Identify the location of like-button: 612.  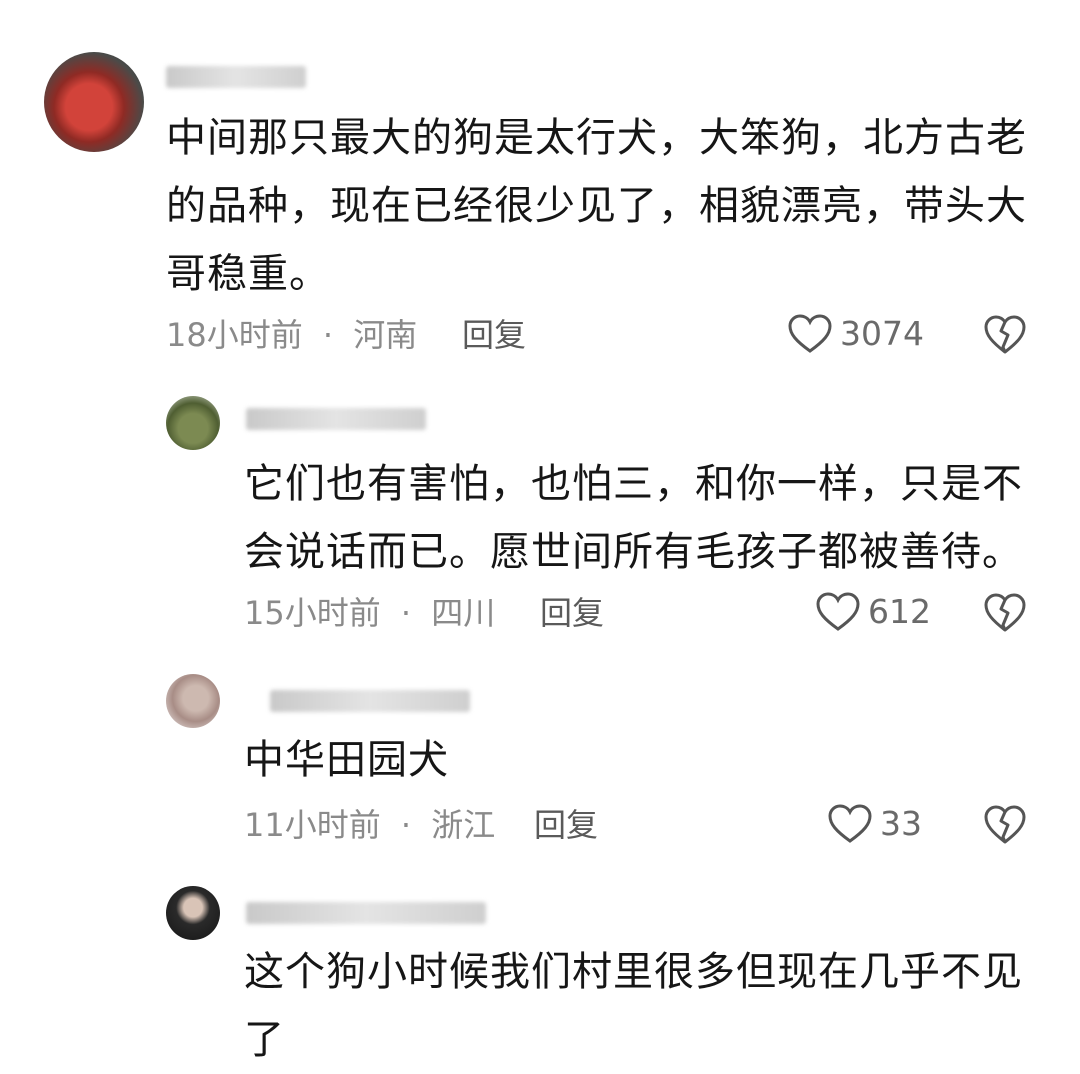
(873, 612).